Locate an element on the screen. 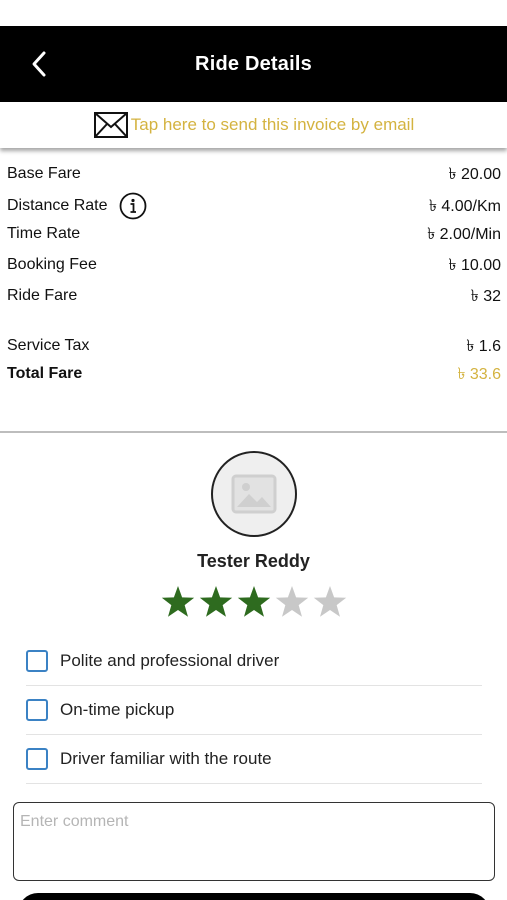 This screenshot has height=900, width=507. image-placeholder-icon is located at coordinates (254, 494).